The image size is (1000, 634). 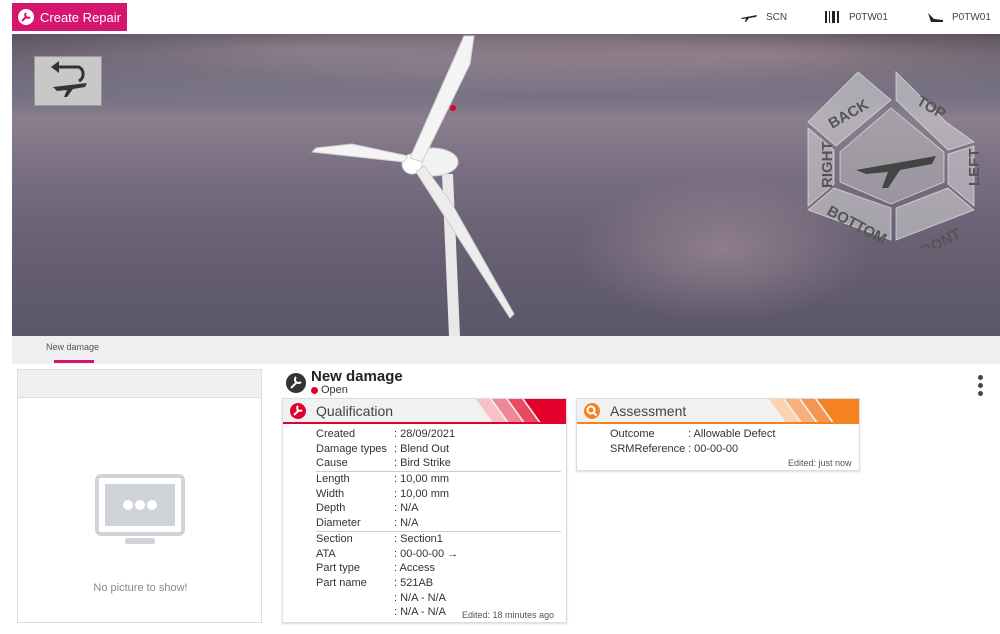 I want to click on picture-panel: No picture to show!, so click(x=139, y=496).